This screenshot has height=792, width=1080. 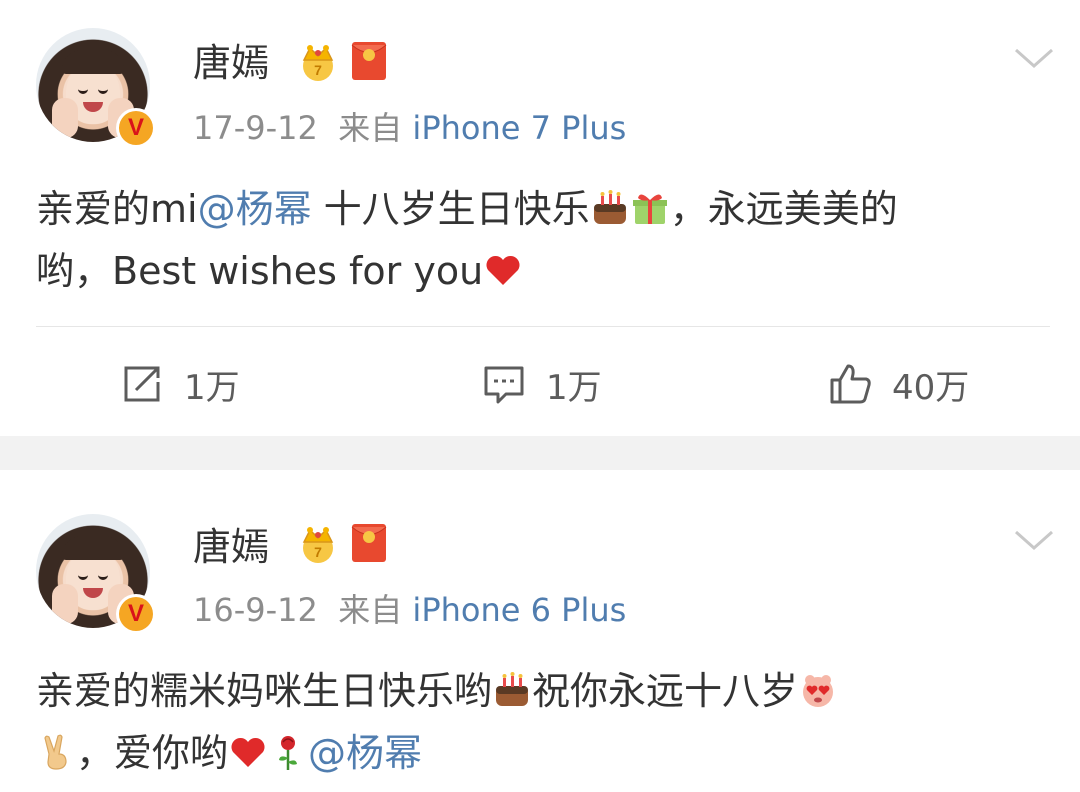 I want to click on comment-icon, so click(x=504, y=385).